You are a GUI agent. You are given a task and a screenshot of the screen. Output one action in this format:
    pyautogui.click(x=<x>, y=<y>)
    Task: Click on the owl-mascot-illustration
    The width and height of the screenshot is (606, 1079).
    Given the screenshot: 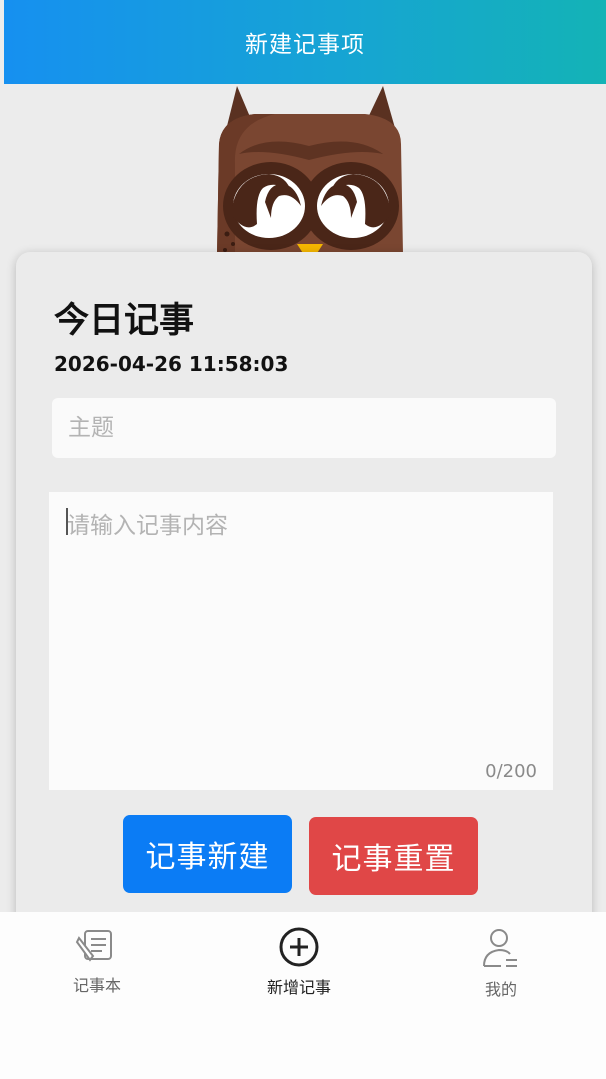 What is the action you would take?
    pyautogui.click(x=310, y=175)
    